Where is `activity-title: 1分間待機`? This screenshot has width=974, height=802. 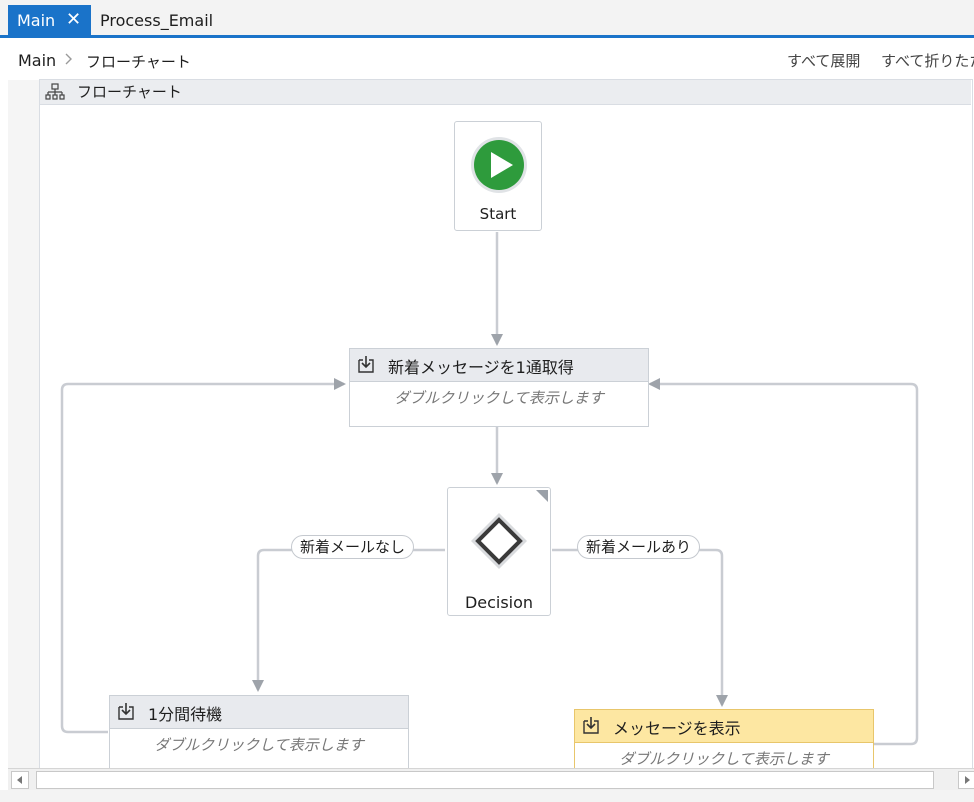
activity-title: 1分間待機 is located at coordinates (185, 714).